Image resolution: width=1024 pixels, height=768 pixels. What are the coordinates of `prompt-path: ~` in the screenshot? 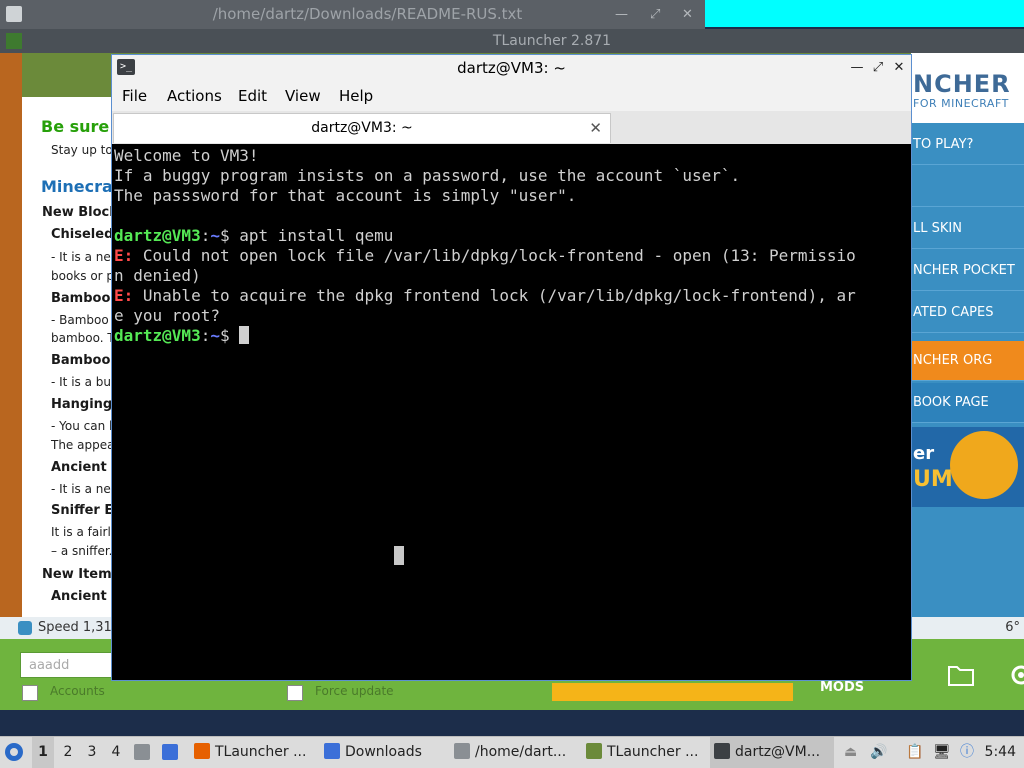 It's located at (215, 235).